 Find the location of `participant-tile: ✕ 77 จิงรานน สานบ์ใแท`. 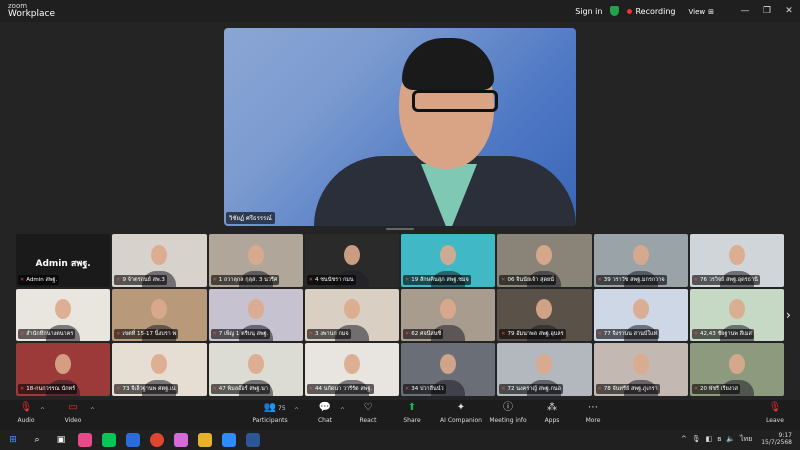

participant-tile: ✕ 77 จิงรานน สานบ์ใแท is located at coordinates (640, 315).